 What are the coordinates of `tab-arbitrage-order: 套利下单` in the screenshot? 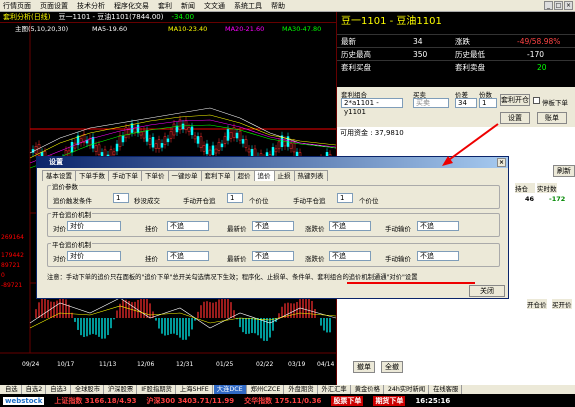 It's located at (217, 175).